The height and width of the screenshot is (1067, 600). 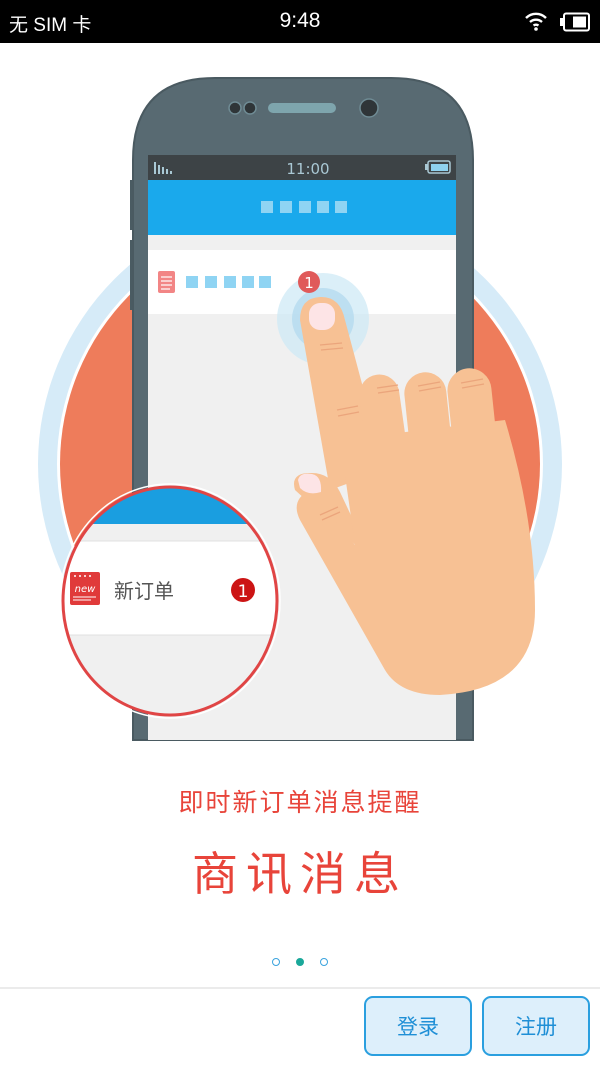 I want to click on divider, so click(x=300, y=988).